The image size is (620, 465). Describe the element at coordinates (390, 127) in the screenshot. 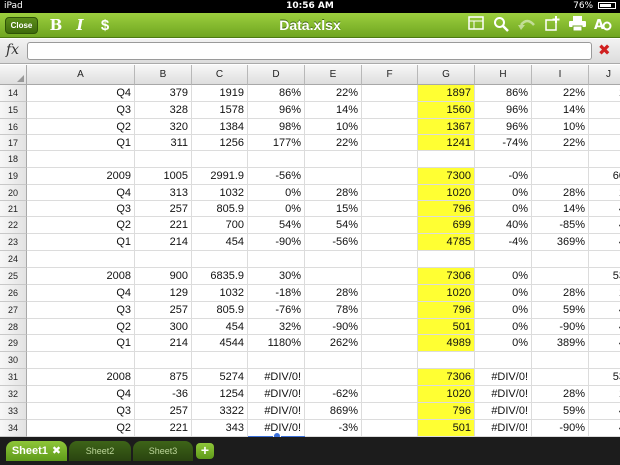

I see `cell-f16` at that location.